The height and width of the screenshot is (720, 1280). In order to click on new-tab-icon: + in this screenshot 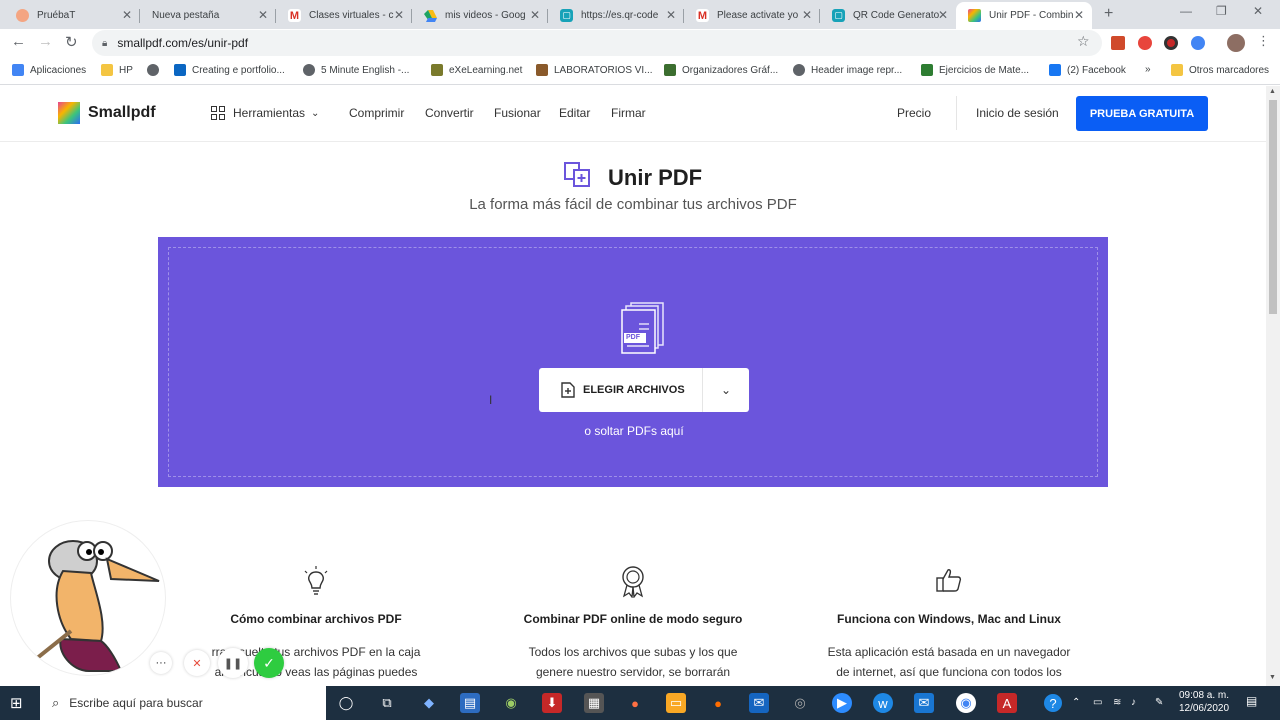, I will do `click(1108, 14)`.